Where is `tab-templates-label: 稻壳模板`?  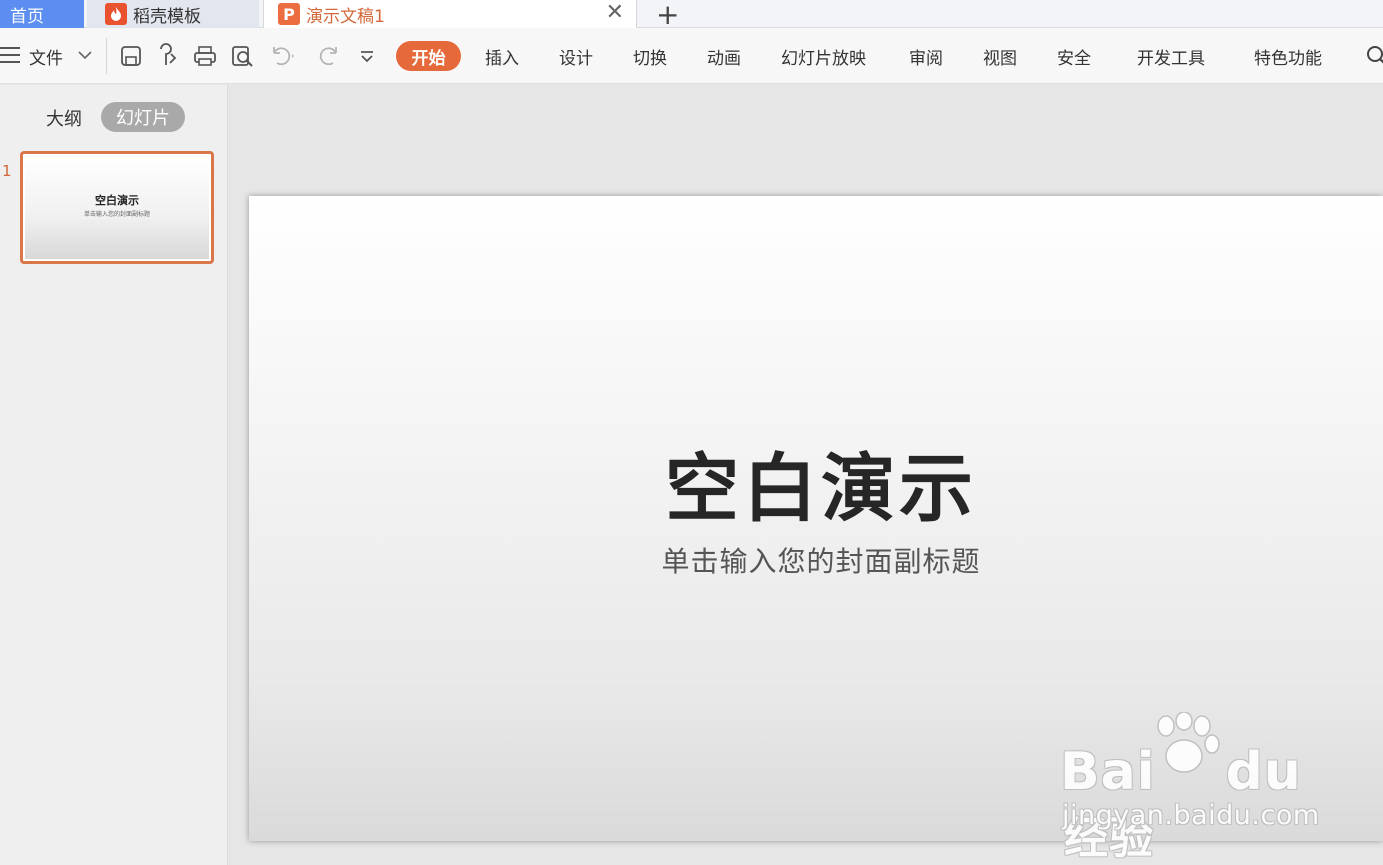
tab-templates-label: 稻壳模板 is located at coordinates (167, 16).